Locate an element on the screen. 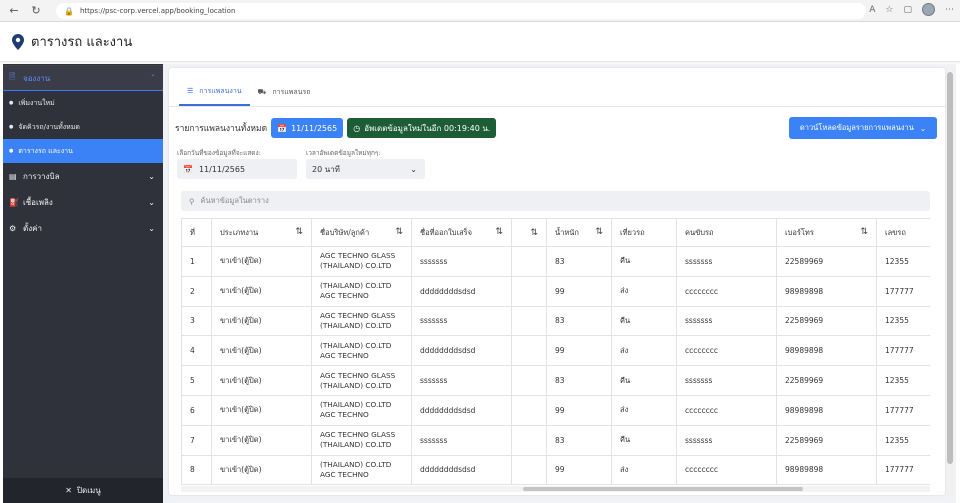 This screenshot has width=960, height=503. tab-label: การแพลนรถ is located at coordinates (291, 91).